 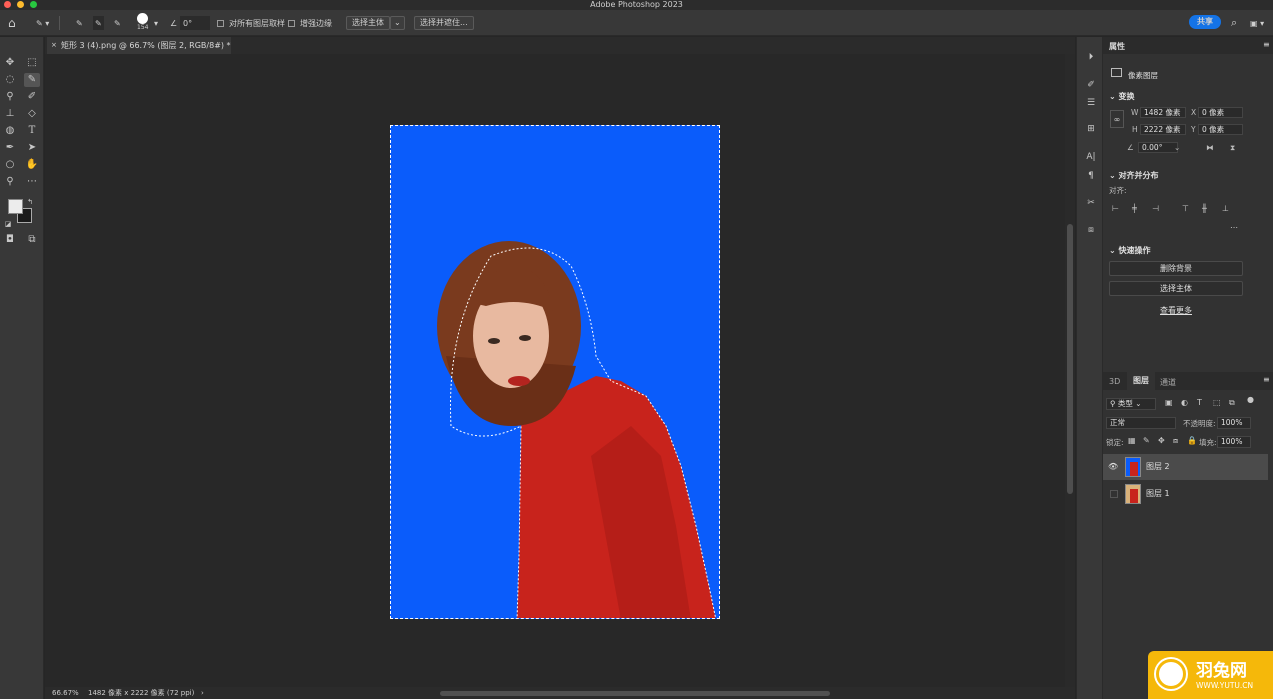 What do you see at coordinates (1115, 208) in the screenshot?
I see `align-left-icon: ⊢` at bounding box center [1115, 208].